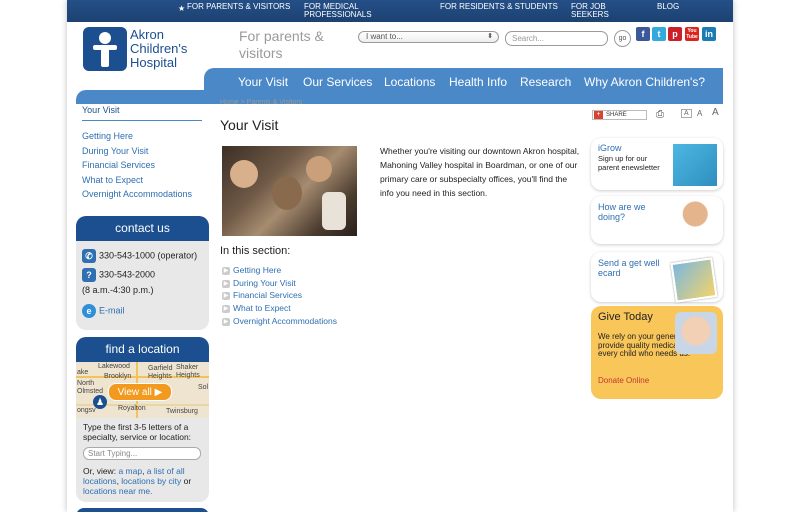 This screenshot has width=800, height=512. What do you see at coordinates (86, 410) in the screenshot?
I see `map-label: ongsv` at bounding box center [86, 410].